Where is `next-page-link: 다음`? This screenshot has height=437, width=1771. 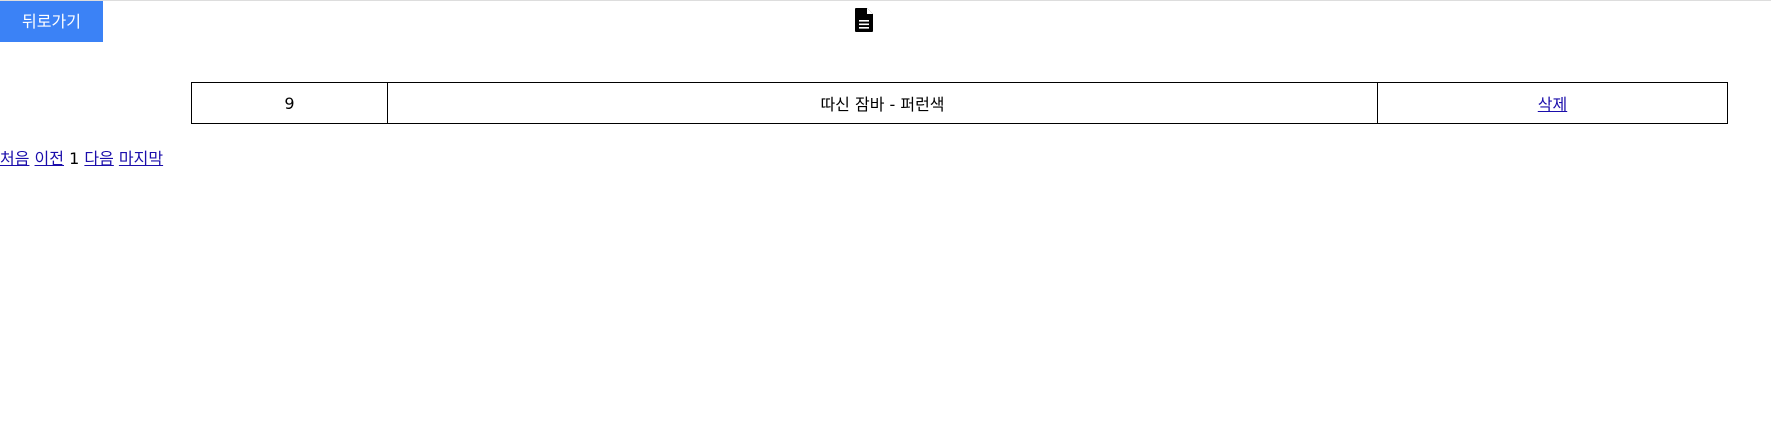
next-page-link: 다음 is located at coordinates (98, 158).